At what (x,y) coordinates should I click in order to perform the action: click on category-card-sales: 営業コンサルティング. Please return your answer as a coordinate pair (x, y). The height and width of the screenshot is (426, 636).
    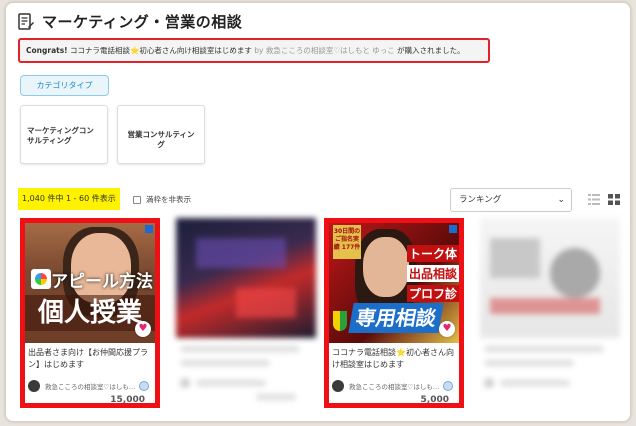
    Looking at the image, I should click on (161, 134).